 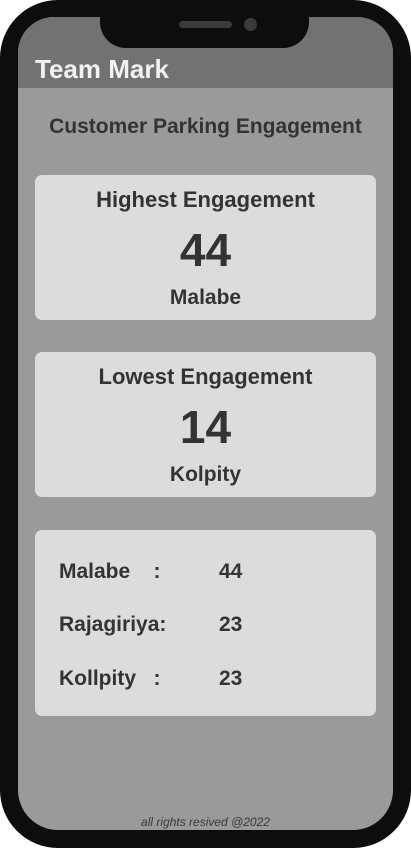 I want to click on lowest-engagement-card: Lowest Engagement 14 Kolpity, so click(x=205, y=424).